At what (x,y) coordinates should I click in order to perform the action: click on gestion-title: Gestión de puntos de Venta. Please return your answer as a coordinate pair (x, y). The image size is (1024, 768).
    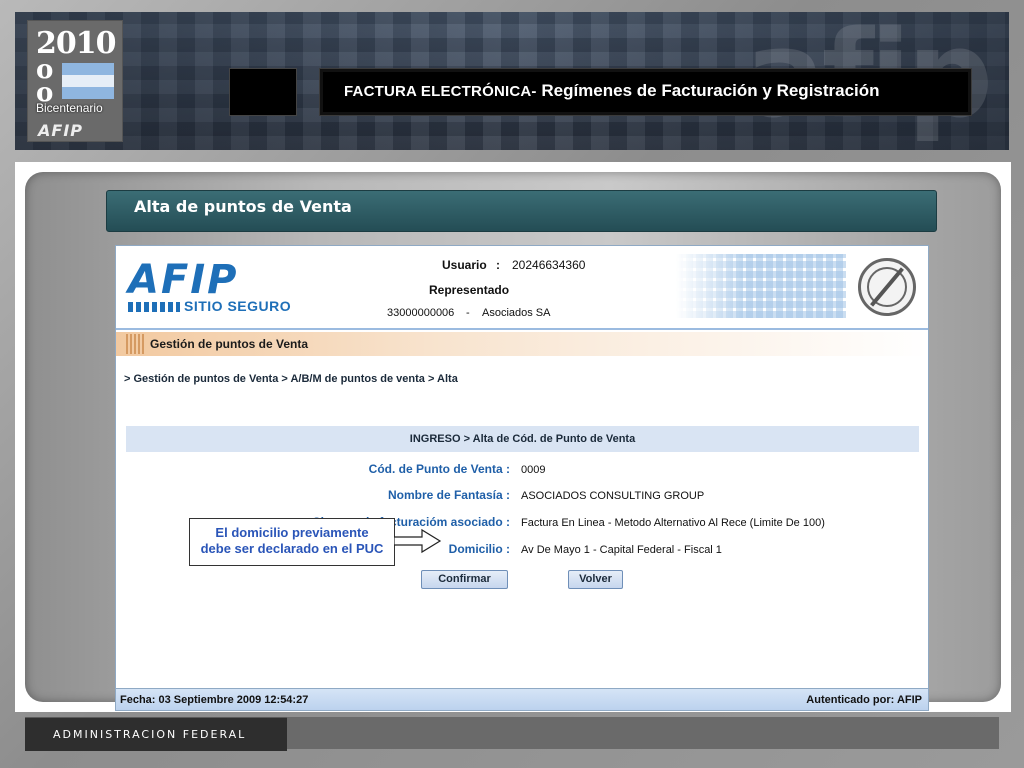
    Looking at the image, I should click on (229, 344).